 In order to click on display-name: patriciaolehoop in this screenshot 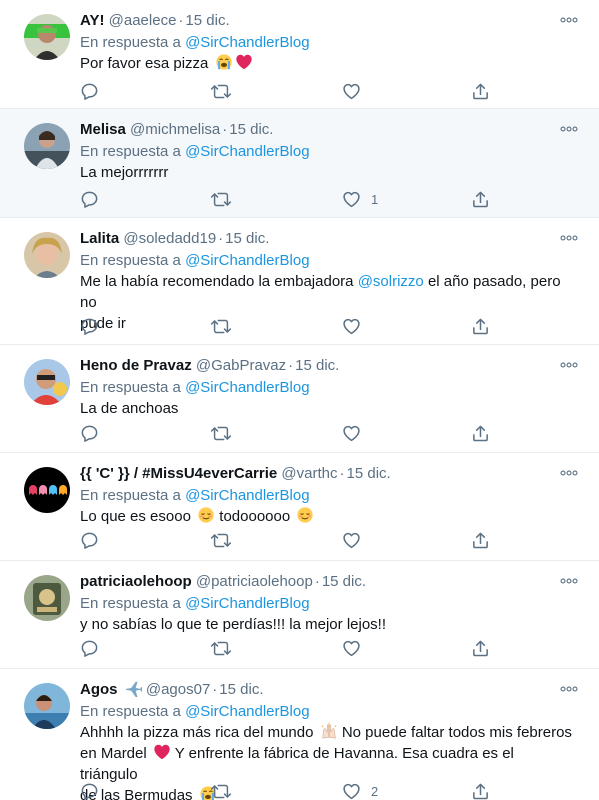, I will do `click(136, 581)`.